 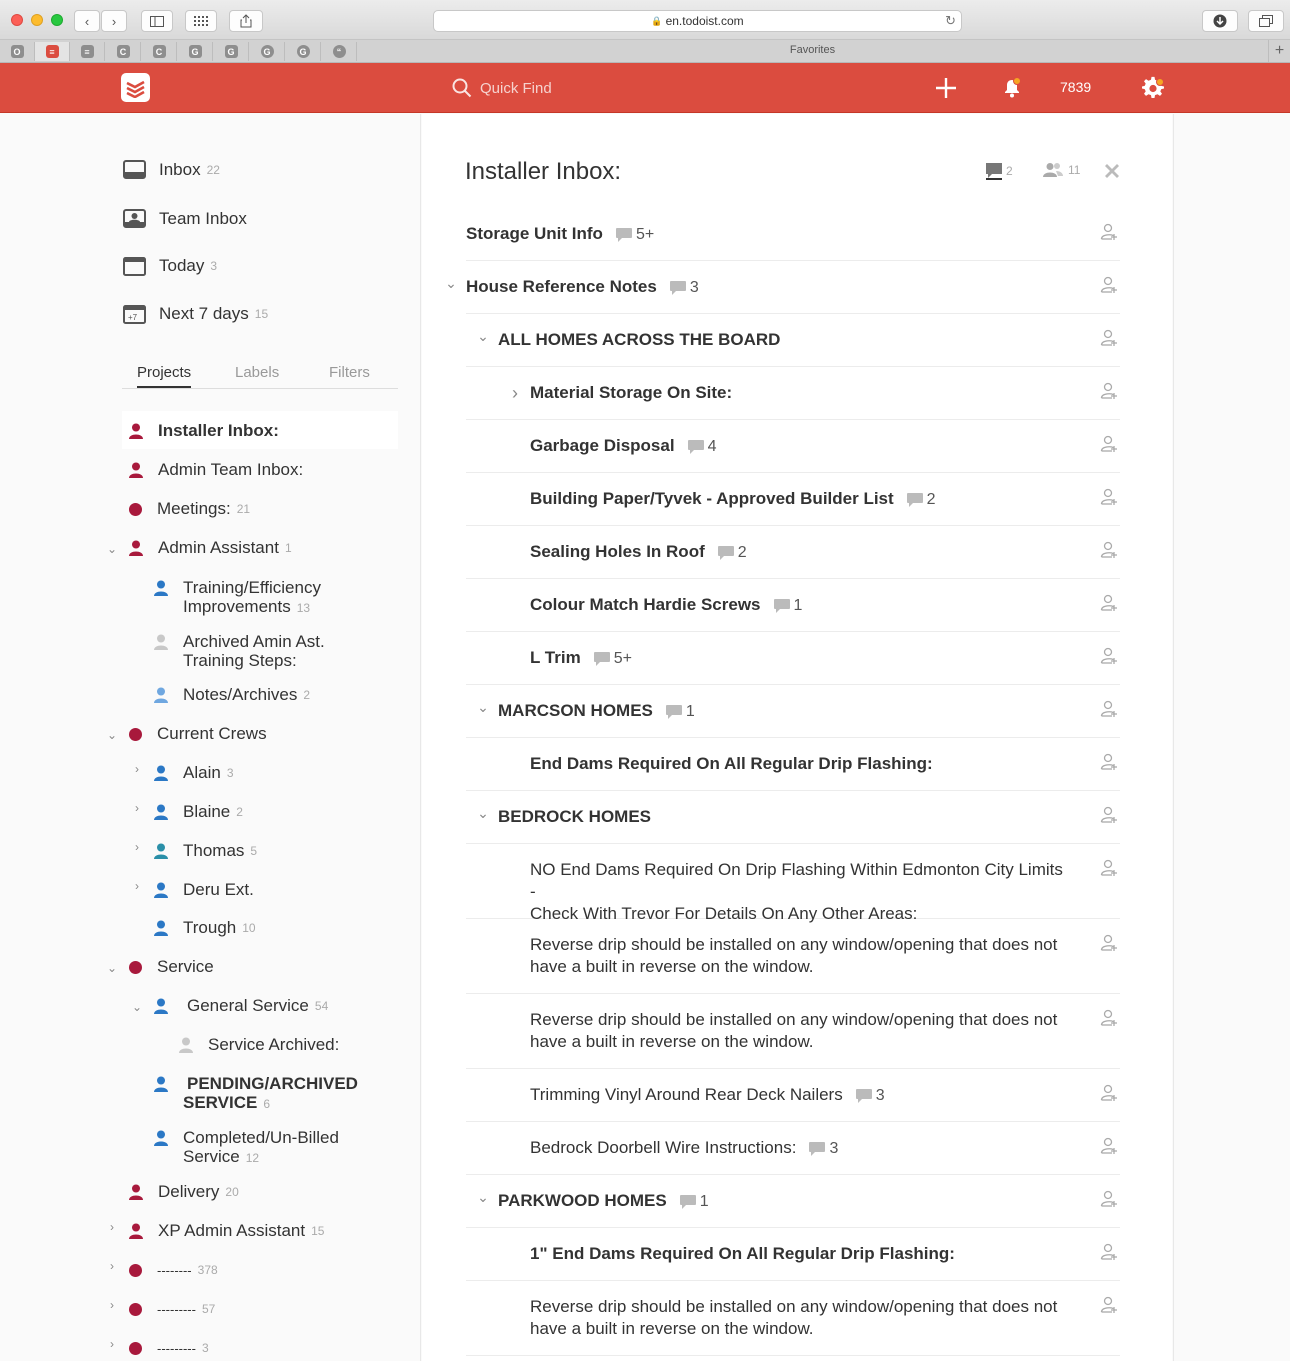 What do you see at coordinates (782, 711) in the screenshot?
I see `task-content: MARCSON HOMES 1` at bounding box center [782, 711].